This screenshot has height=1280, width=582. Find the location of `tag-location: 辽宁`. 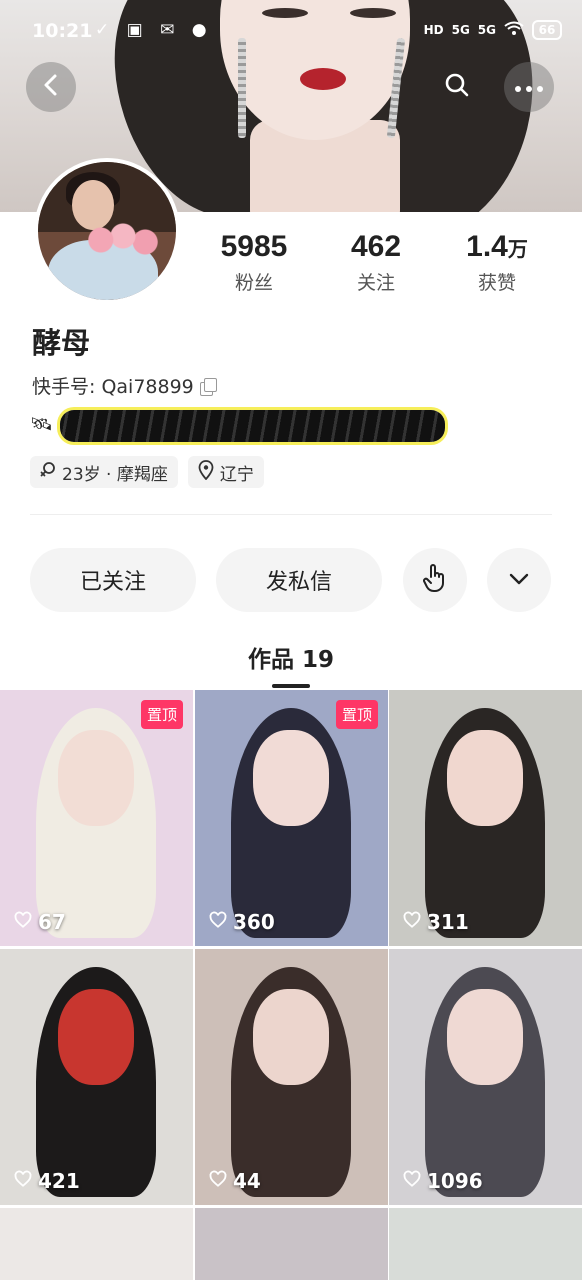

tag-location: 辽宁 is located at coordinates (225, 472).